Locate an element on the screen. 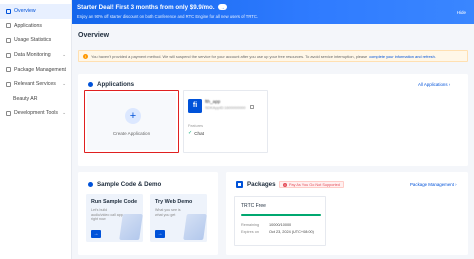 The height and width of the screenshot is (259, 474). package-progress-bar is located at coordinates (281, 215).